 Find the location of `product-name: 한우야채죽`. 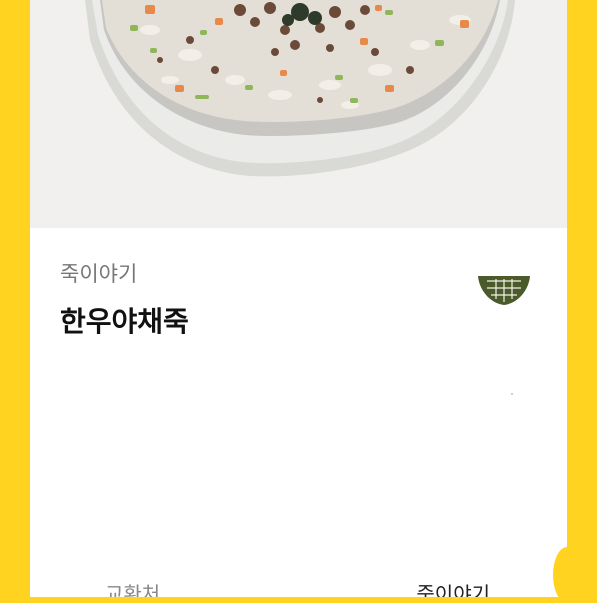

product-name: 한우야채죽 is located at coordinates (124, 321).